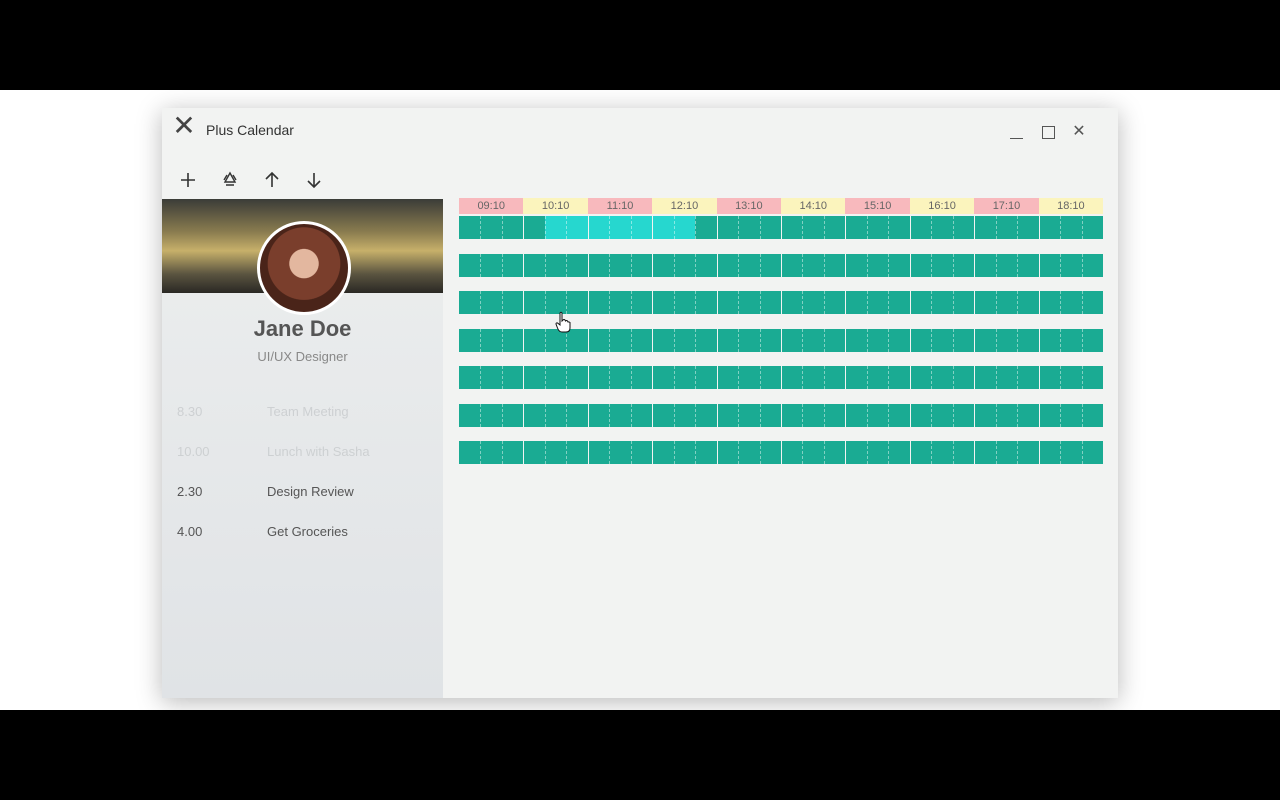 This screenshot has width=1280, height=800. Describe the element at coordinates (1016, 132) in the screenshot. I see `minimize-button` at that location.